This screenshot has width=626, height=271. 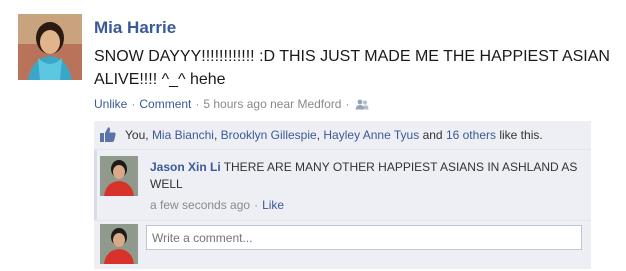 What do you see at coordinates (371, 135) in the screenshot?
I see `liker-name: Hayley Anne Tyus` at bounding box center [371, 135].